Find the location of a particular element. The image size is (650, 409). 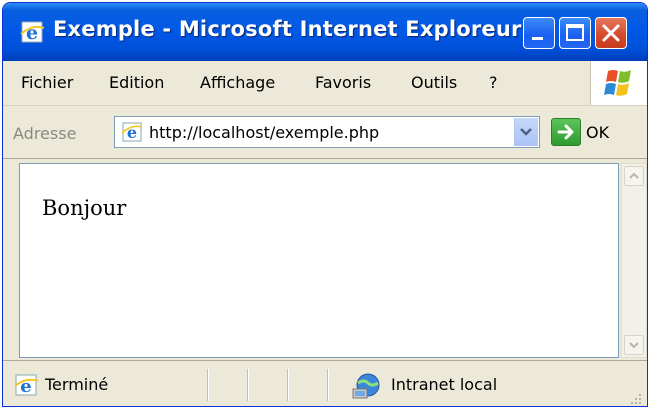

page-icon: e is located at coordinates (132, 132).